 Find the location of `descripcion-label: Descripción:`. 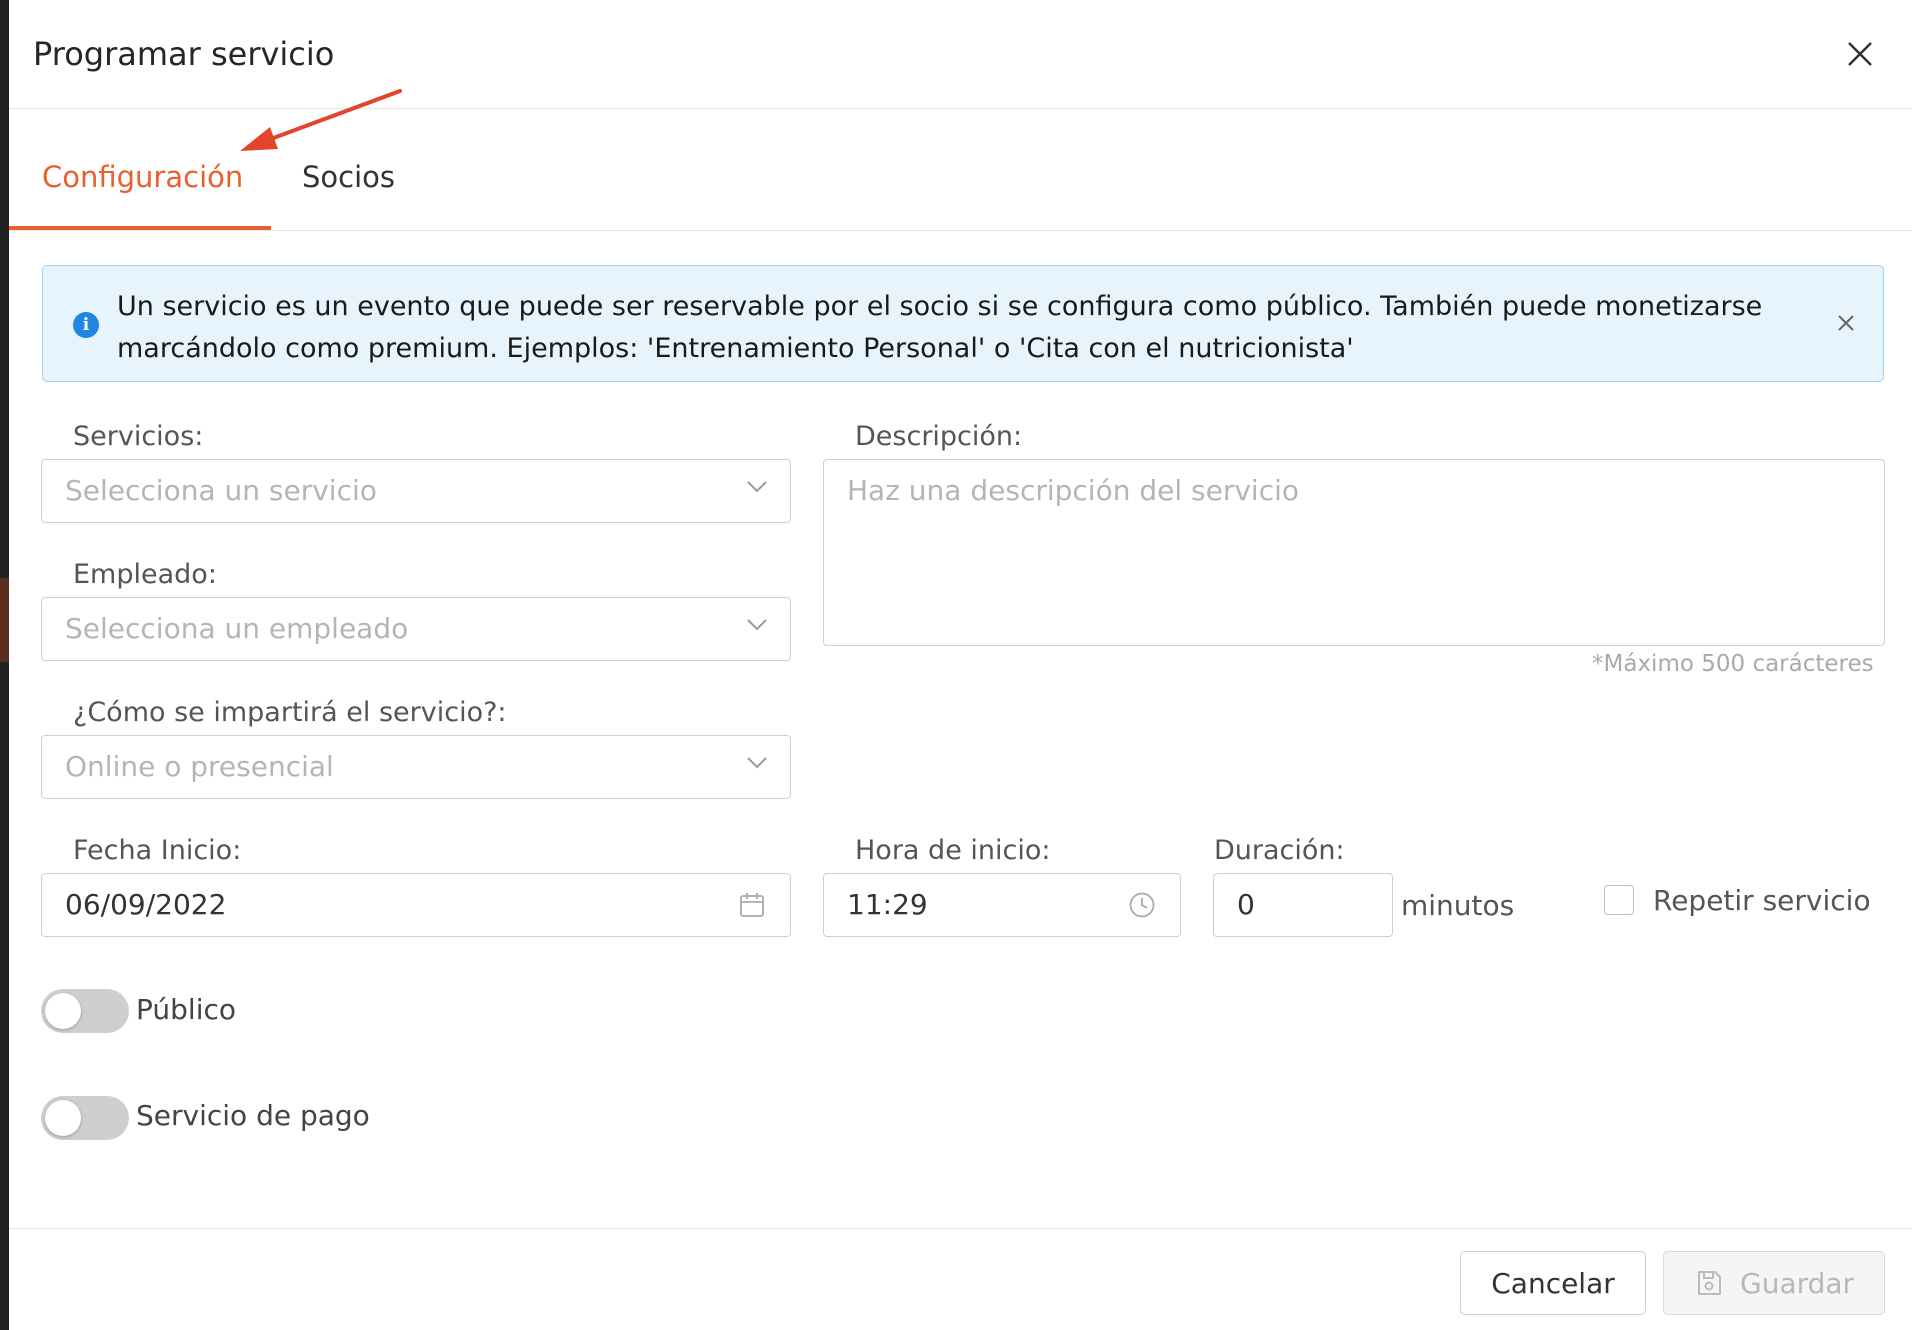

descripcion-label: Descripción: is located at coordinates (939, 436).